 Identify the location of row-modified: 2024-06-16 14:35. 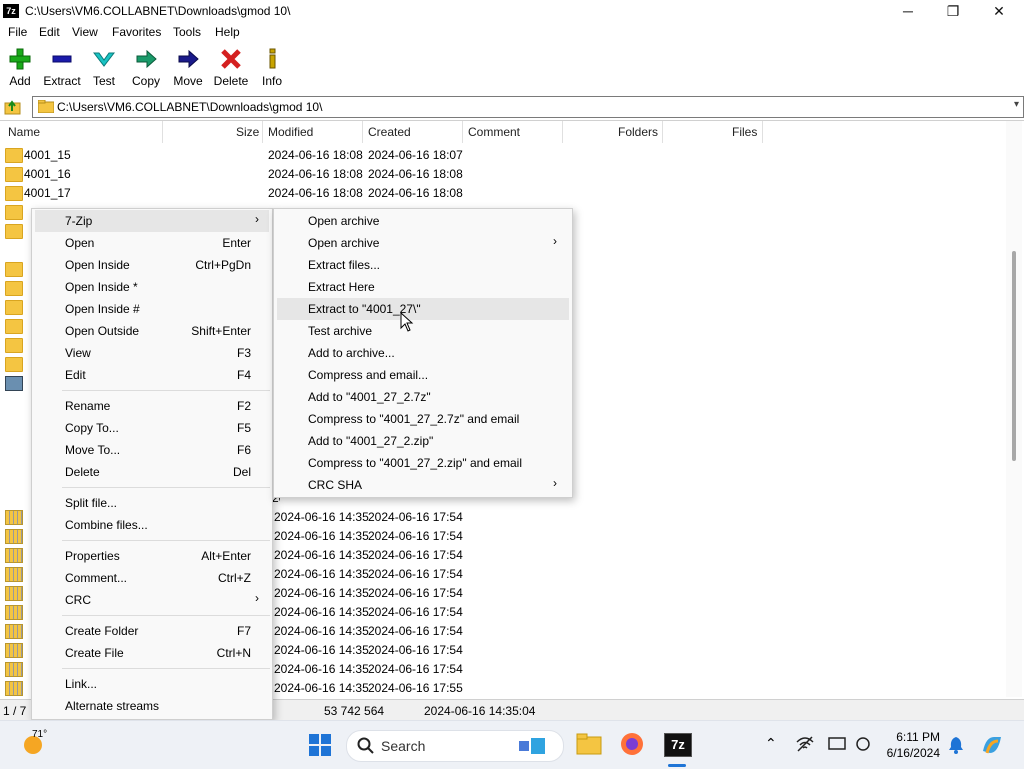
(321, 612).